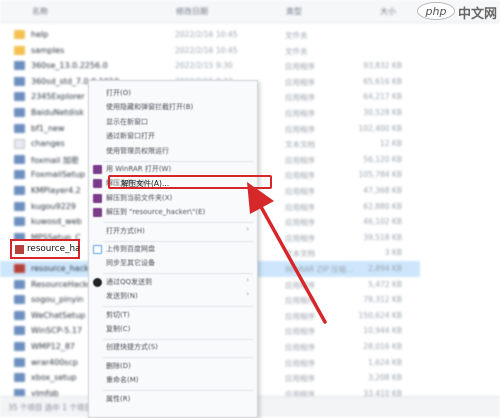 The image size is (500, 418). I want to click on red-pointer-arrow, so click(287, 253).